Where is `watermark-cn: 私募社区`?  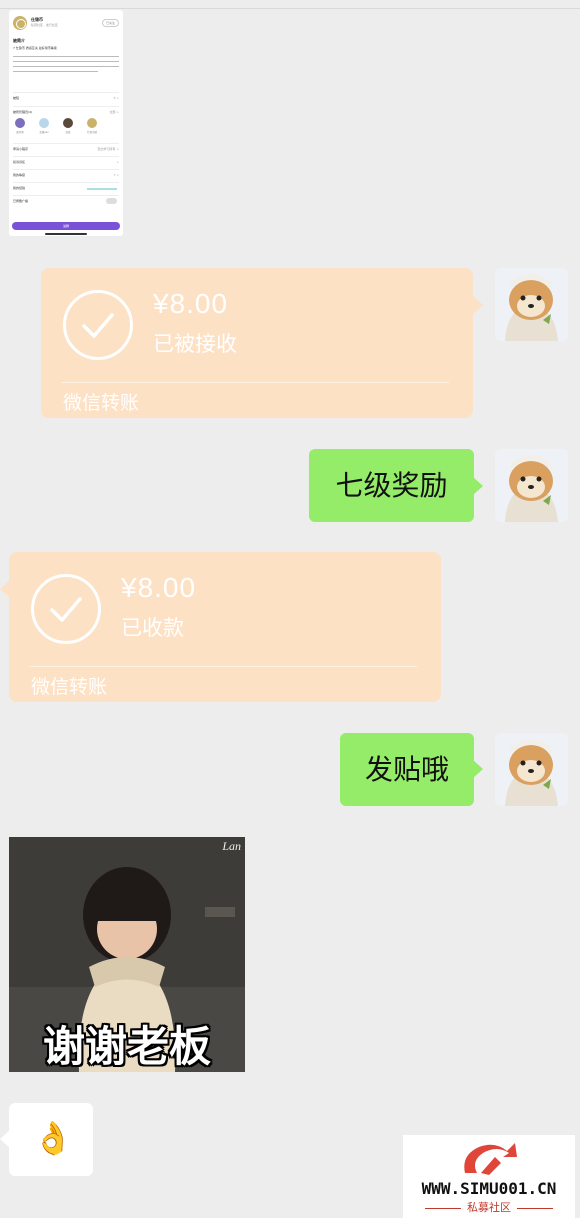
watermark-cn: 私募社区 is located at coordinates (489, 1207).